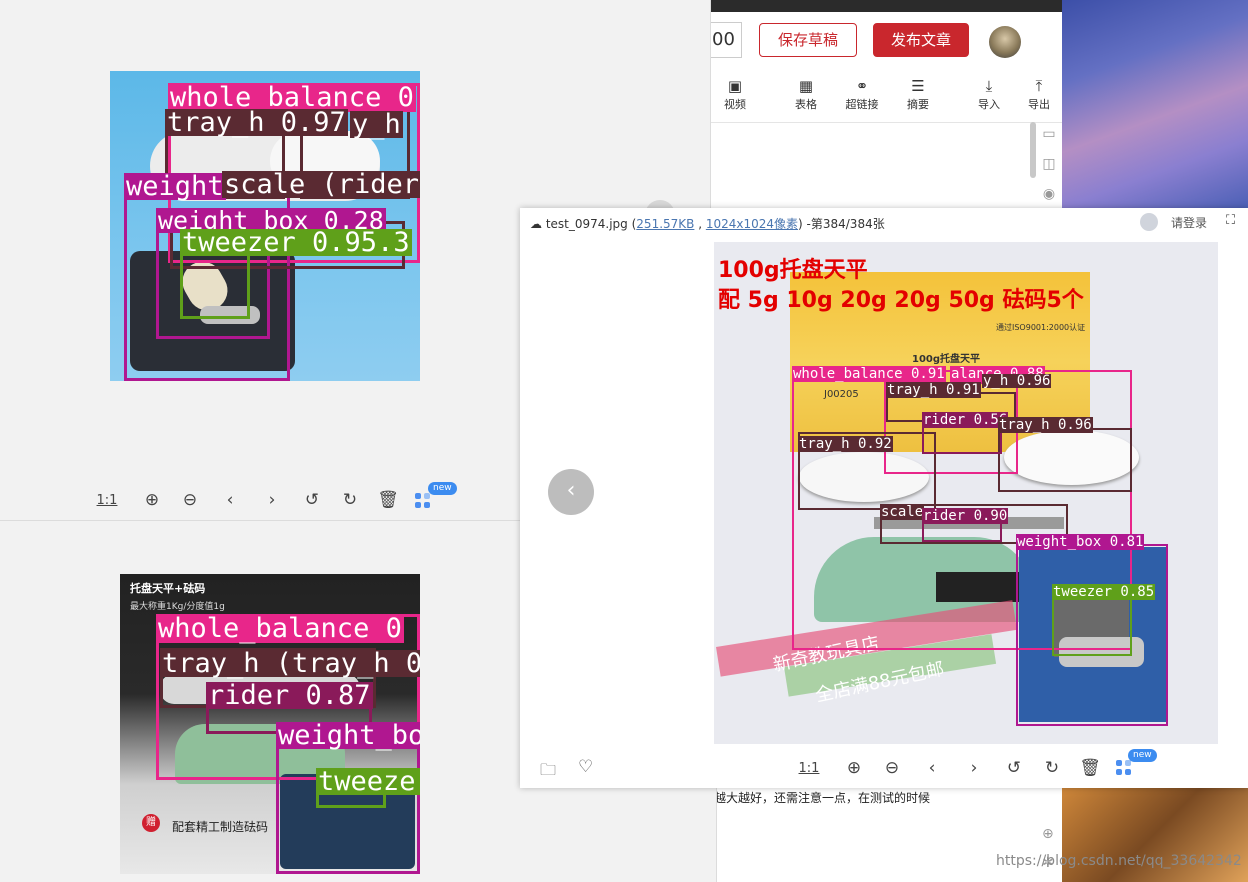 The image size is (1248, 882). I want to click on label-rider-top: rider 0.56, so click(965, 420).